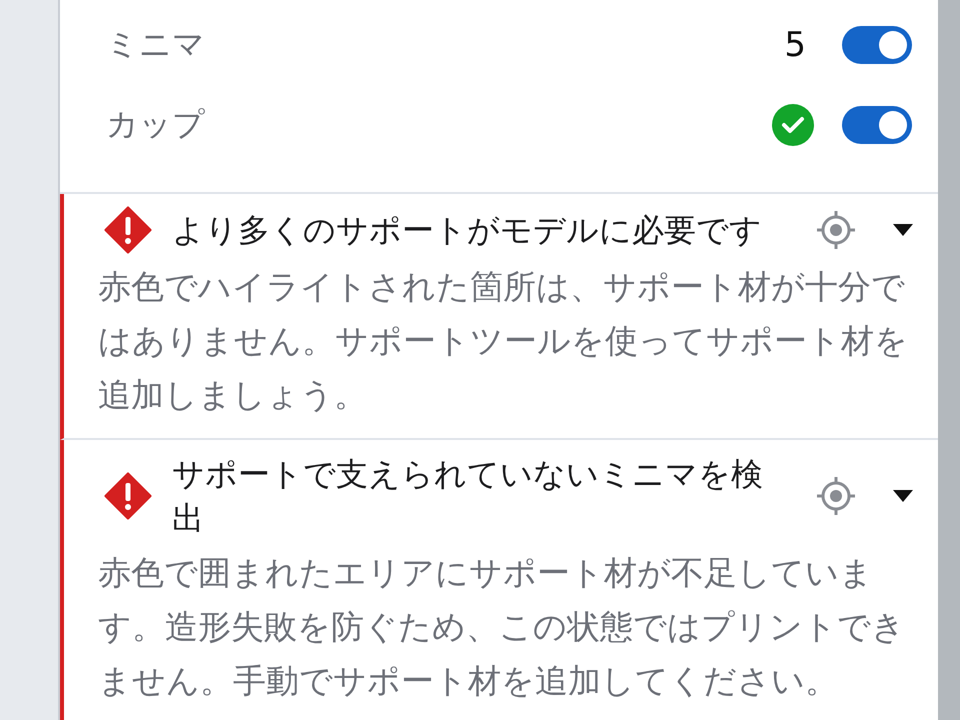 Image resolution: width=960 pixels, height=720 pixels. I want to click on alert-title: より多くのサポートがモデルに必要です, so click(467, 230).